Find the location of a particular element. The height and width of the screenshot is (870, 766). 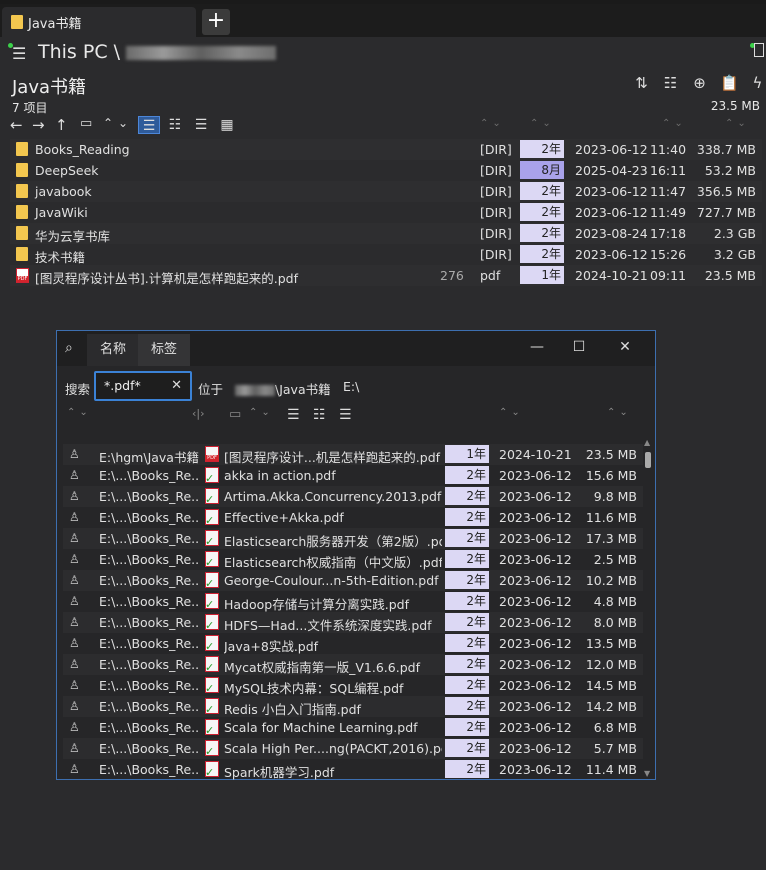

code-icon: ‹|› is located at coordinates (198, 413).